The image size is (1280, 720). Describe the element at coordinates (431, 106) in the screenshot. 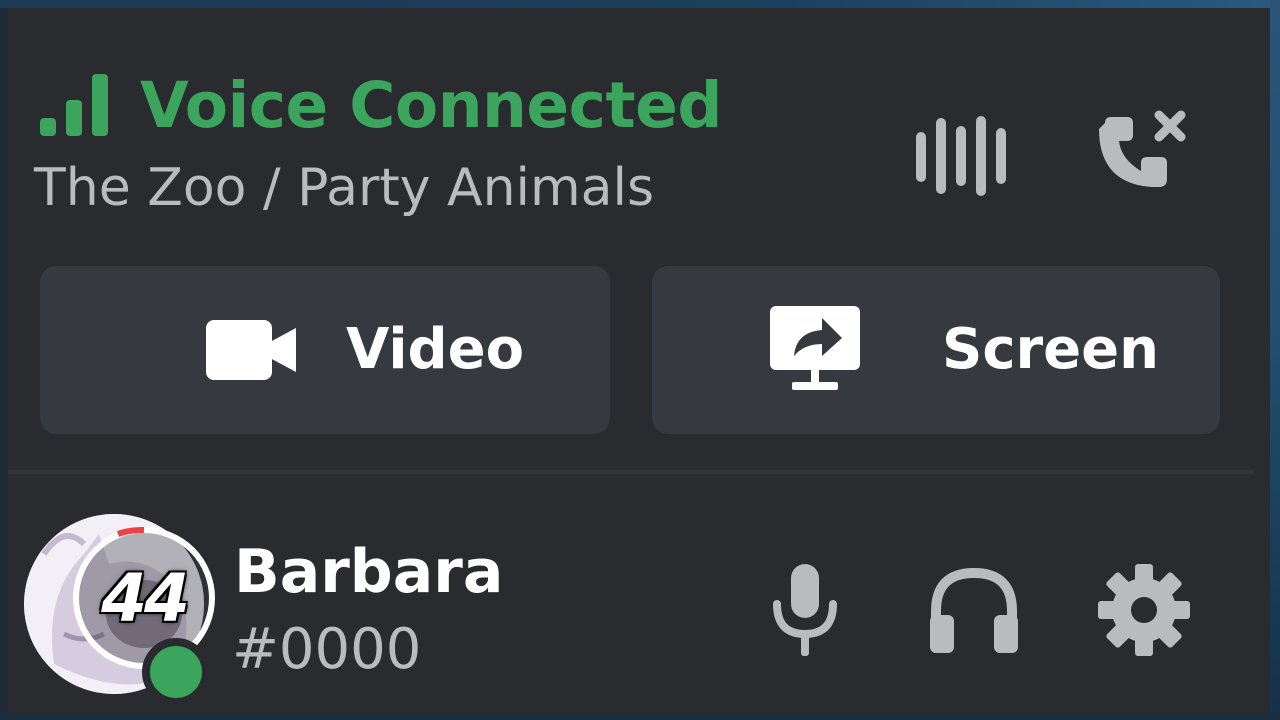

I see `voice-status-title: Voice Connected` at that location.